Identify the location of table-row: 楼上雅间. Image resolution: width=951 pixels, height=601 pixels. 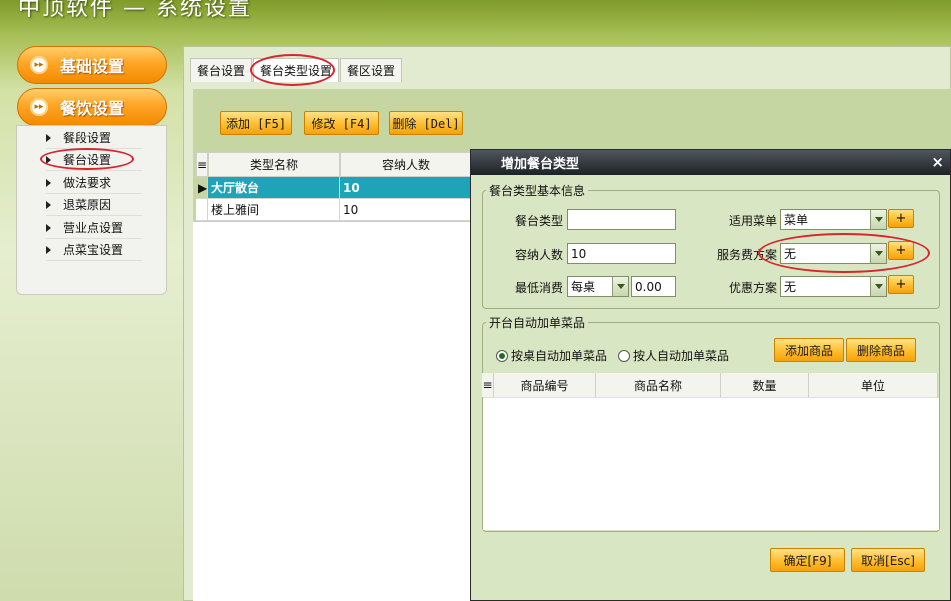
(274, 210).